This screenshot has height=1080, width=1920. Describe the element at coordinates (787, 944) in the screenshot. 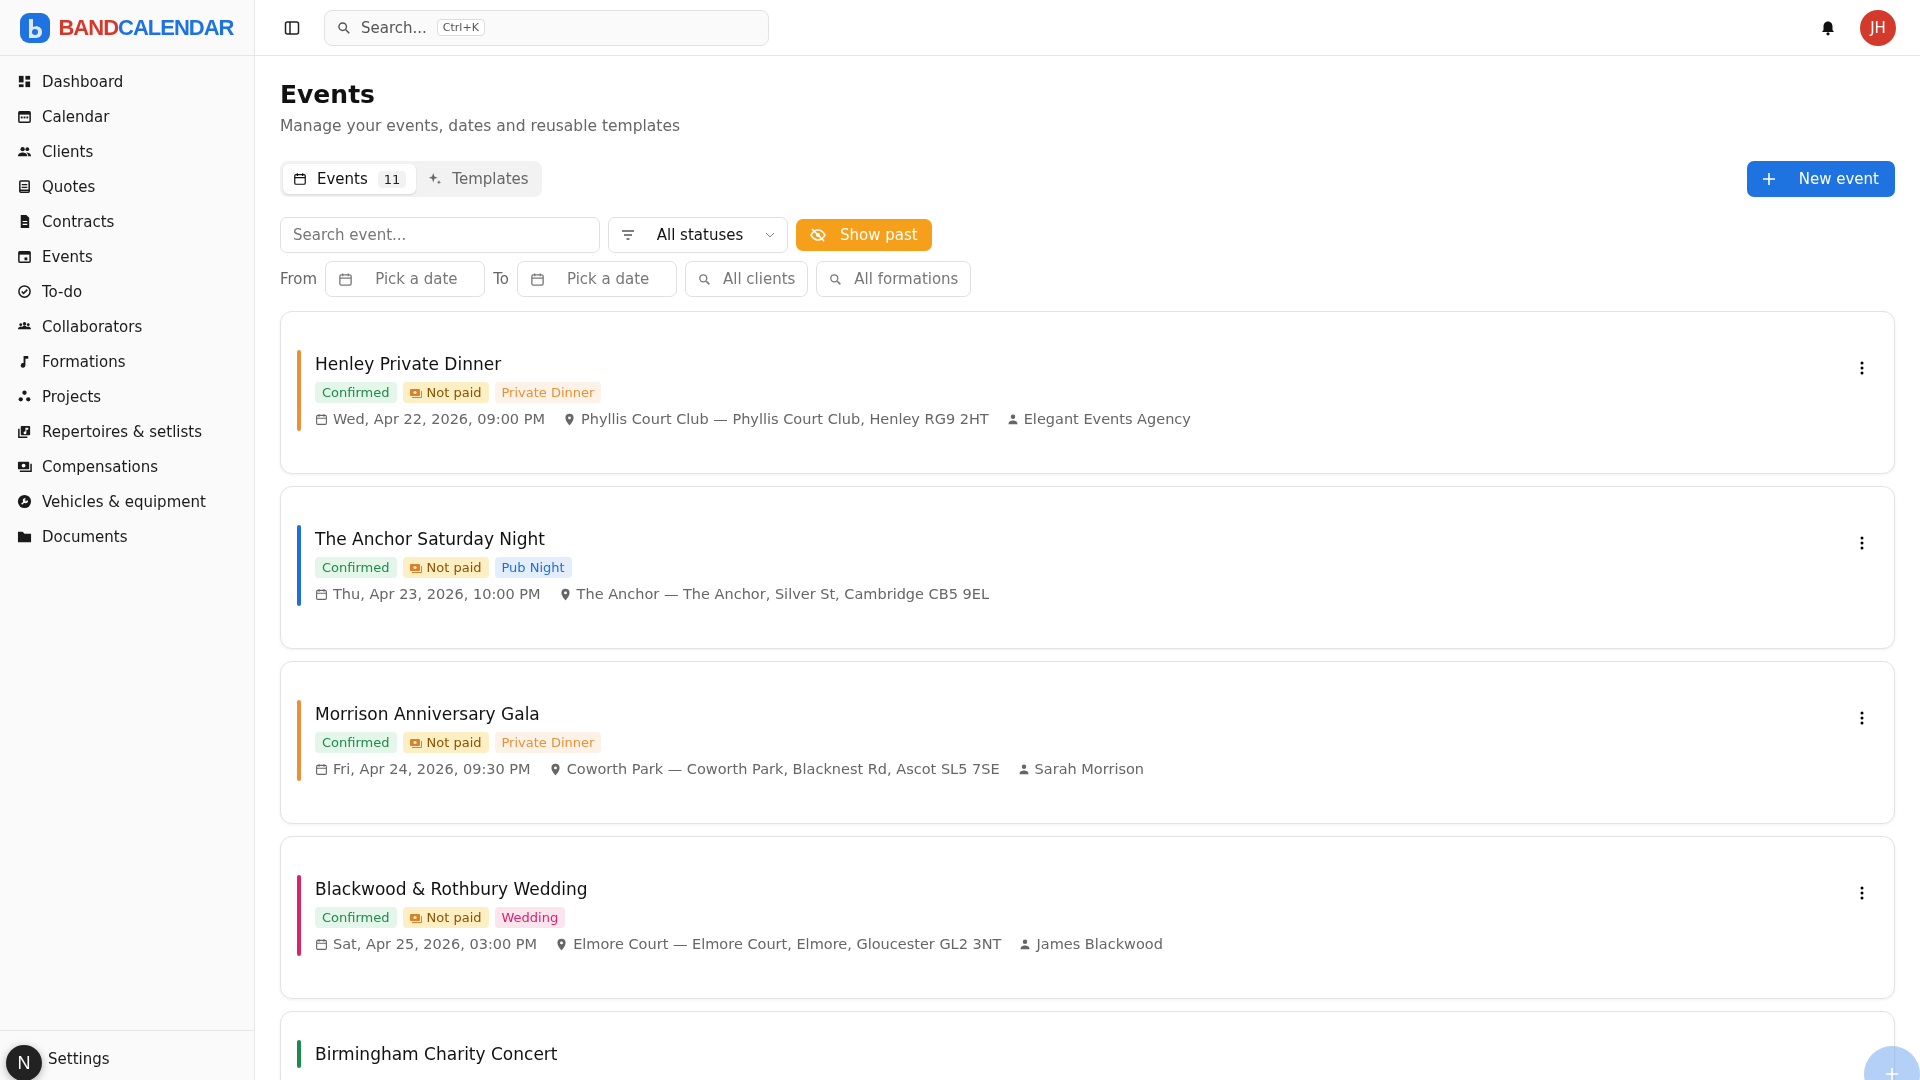

I see `event-location: Elmore Court — Elmore Court, Elmore, Gloucester GL2 3NT` at that location.